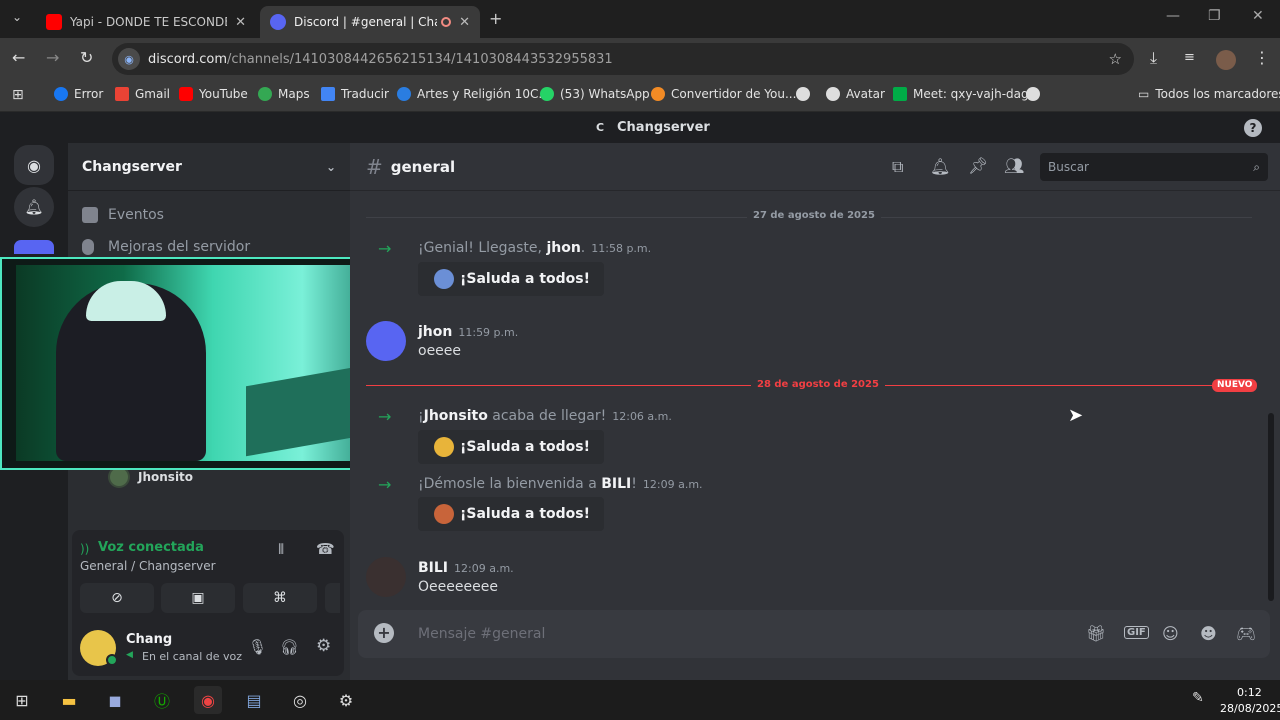  I want to click on join-arrow-icon: →, so click(385, 416).